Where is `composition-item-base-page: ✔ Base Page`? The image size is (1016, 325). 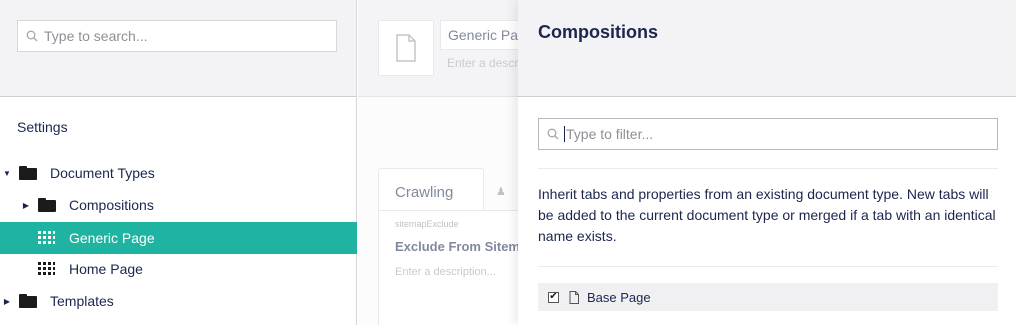 composition-item-base-page: ✔ Base Page is located at coordinates (768, 297).